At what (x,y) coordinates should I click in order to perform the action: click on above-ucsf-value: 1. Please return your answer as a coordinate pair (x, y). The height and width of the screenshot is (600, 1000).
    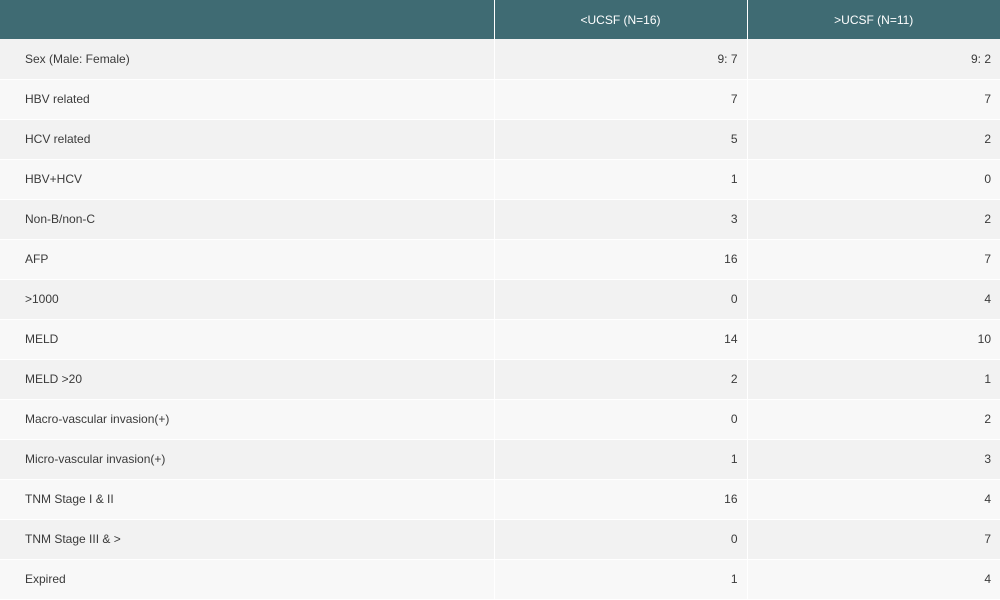
    Looking at the image, I should click on (873, 379).